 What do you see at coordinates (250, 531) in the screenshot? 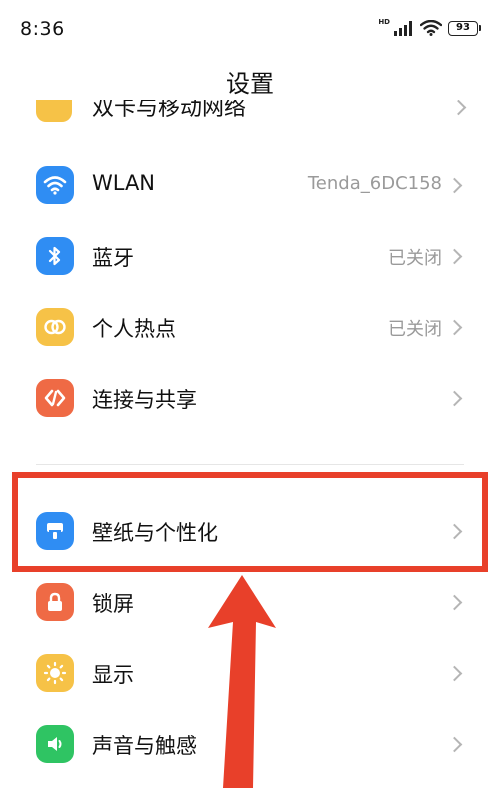
I see `settings-item-wallpaper-personalization: 壁纸与个性化` at bounding box center [250, 531].